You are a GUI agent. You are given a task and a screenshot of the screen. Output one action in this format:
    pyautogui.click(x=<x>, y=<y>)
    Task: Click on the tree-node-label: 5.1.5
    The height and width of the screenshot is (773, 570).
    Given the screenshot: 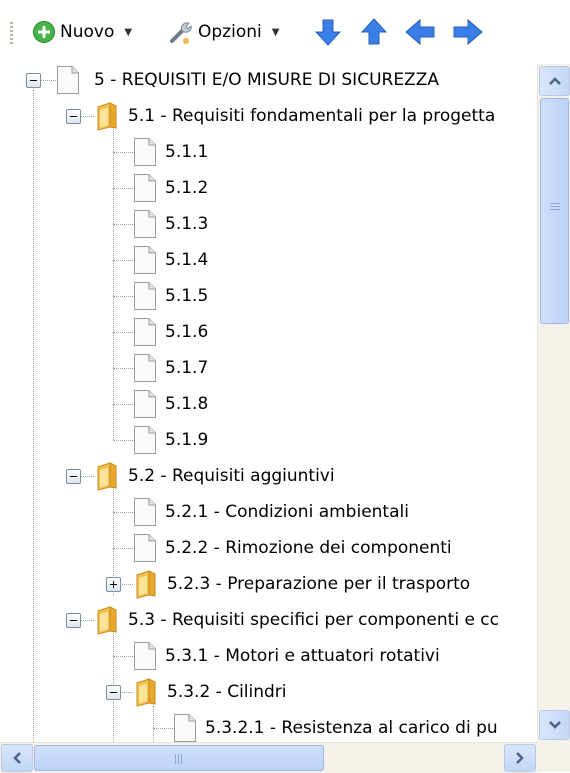 What is the action you would take?
    pyautogui.click(x=187, y=296)
    